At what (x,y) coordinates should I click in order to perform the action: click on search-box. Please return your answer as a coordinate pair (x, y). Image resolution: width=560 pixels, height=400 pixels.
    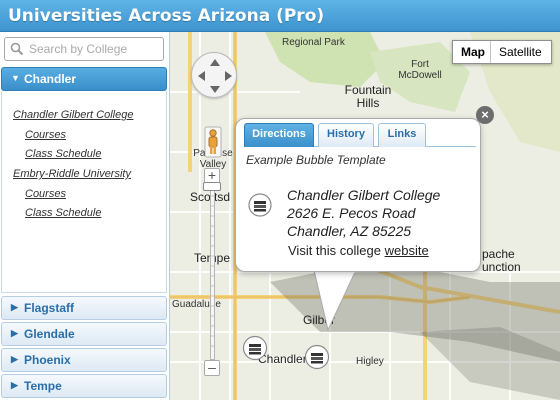
    Looking at the image, I should click on (84, 49).